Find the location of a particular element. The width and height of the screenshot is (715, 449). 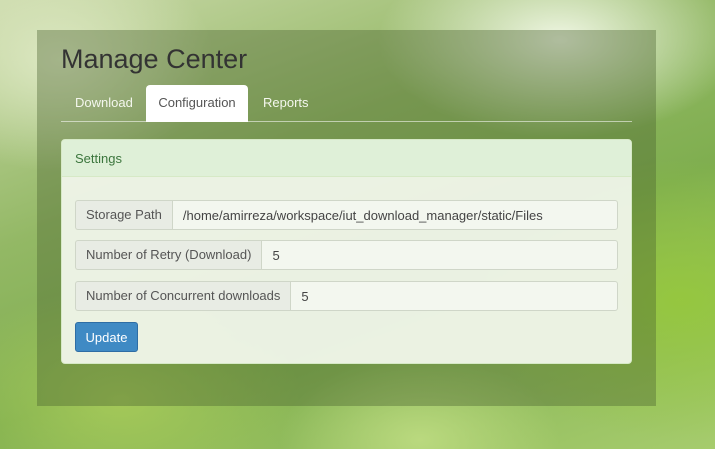

retry-input is located at coordinates (439, 255).